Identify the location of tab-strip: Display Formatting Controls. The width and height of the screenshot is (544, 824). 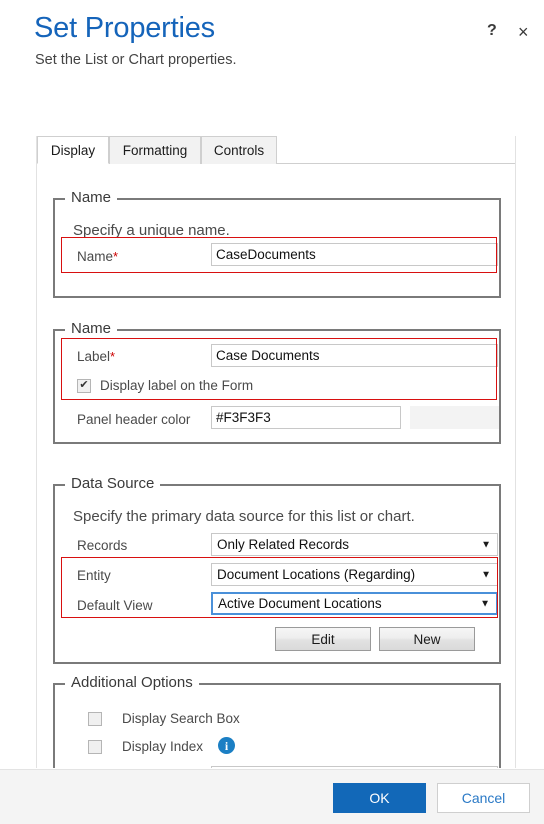
(276, 150).